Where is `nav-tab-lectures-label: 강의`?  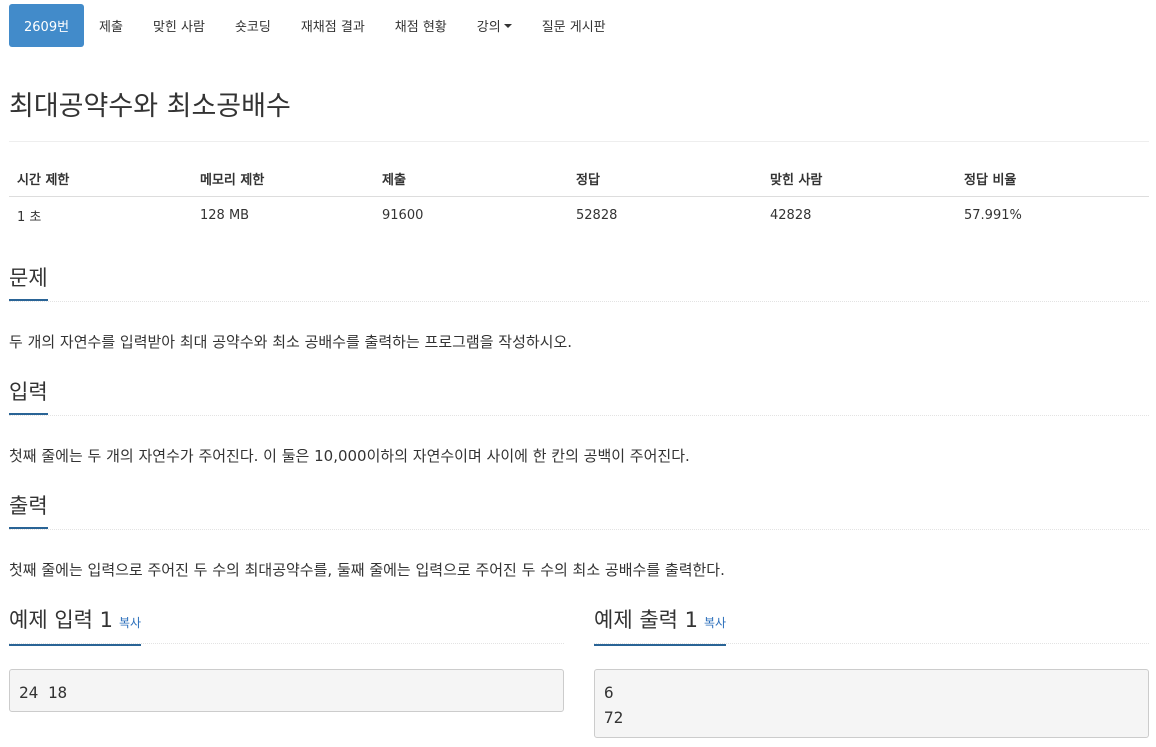 nav-tab-lectures-label: 강의 is located at coordinates (488, 27).